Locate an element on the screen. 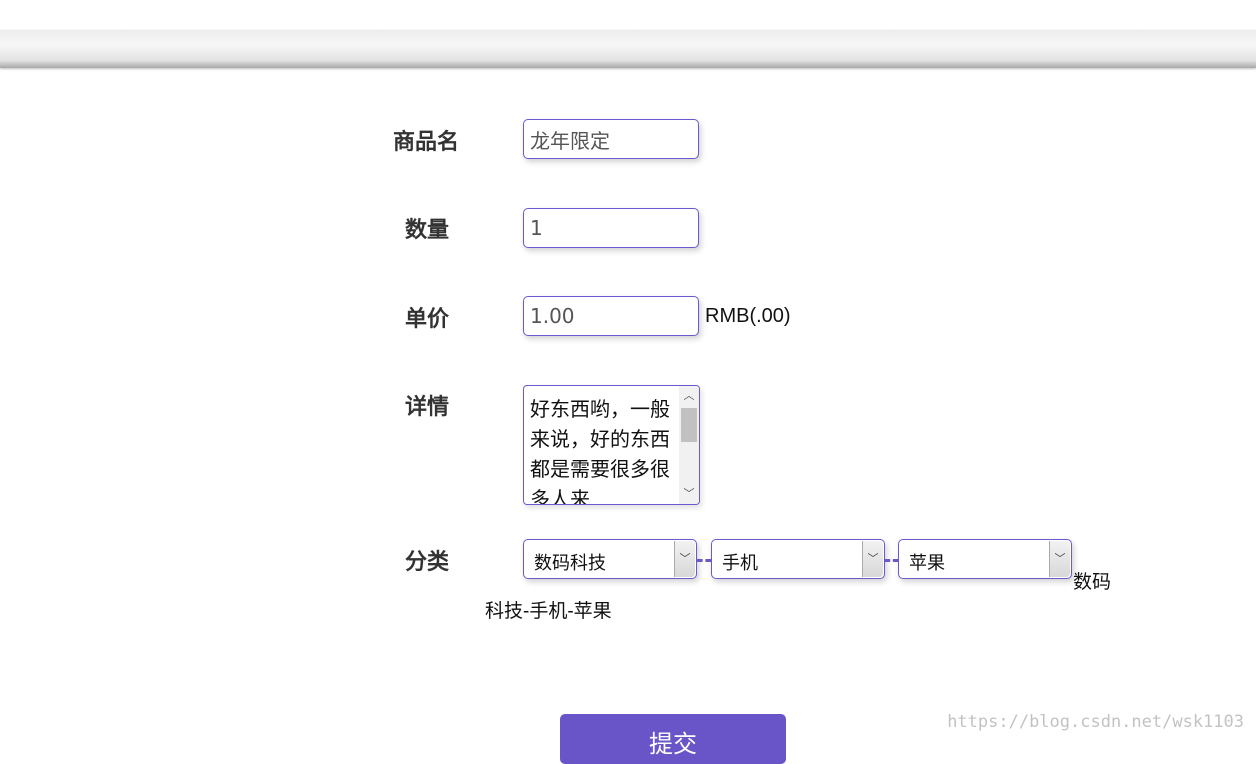  detail-scrollbar: ︿ ﹀ is located at coordinates (689, 445).